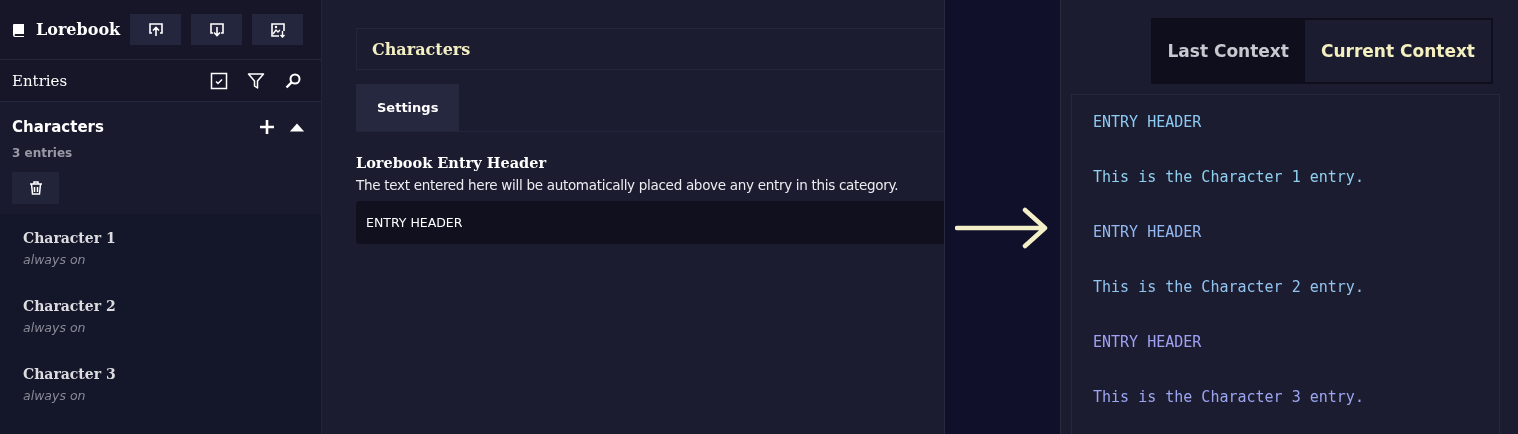 The image size is (1518, 434). I want to click on entry-name: Character 2, so click(172, 306).